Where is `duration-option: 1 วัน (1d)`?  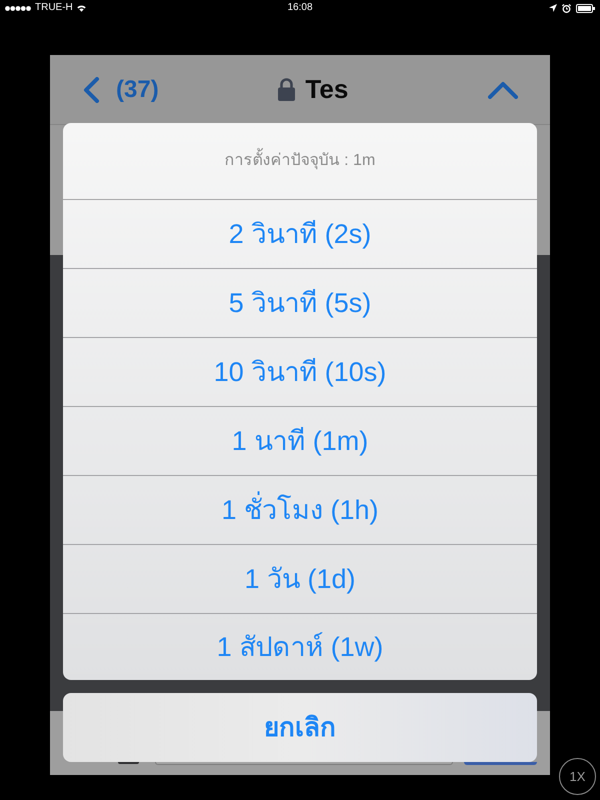 duration-option: 1 วัน (1d) is located at coordinates (300, 578).